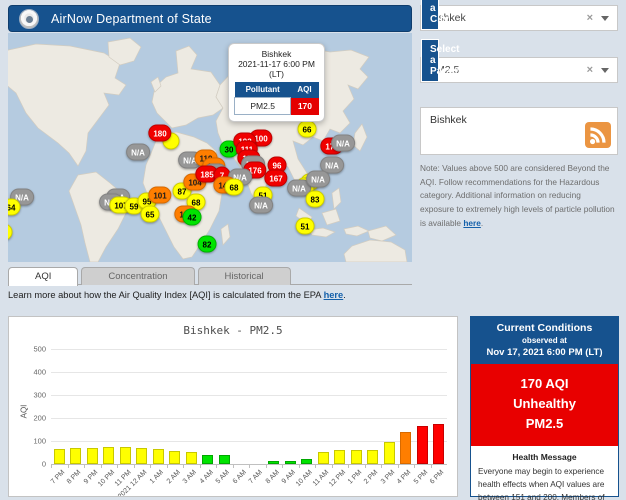  What do you see at coordinates (244, 276) in the screenshot?
I see `tab-historical: Historical` at bounding box center [244, 276].